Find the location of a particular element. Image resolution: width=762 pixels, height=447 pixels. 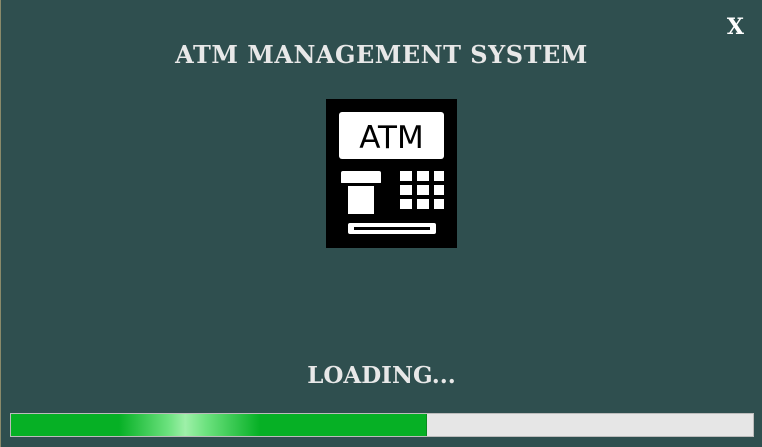

progress-fill is located at coordinates (219, 425).